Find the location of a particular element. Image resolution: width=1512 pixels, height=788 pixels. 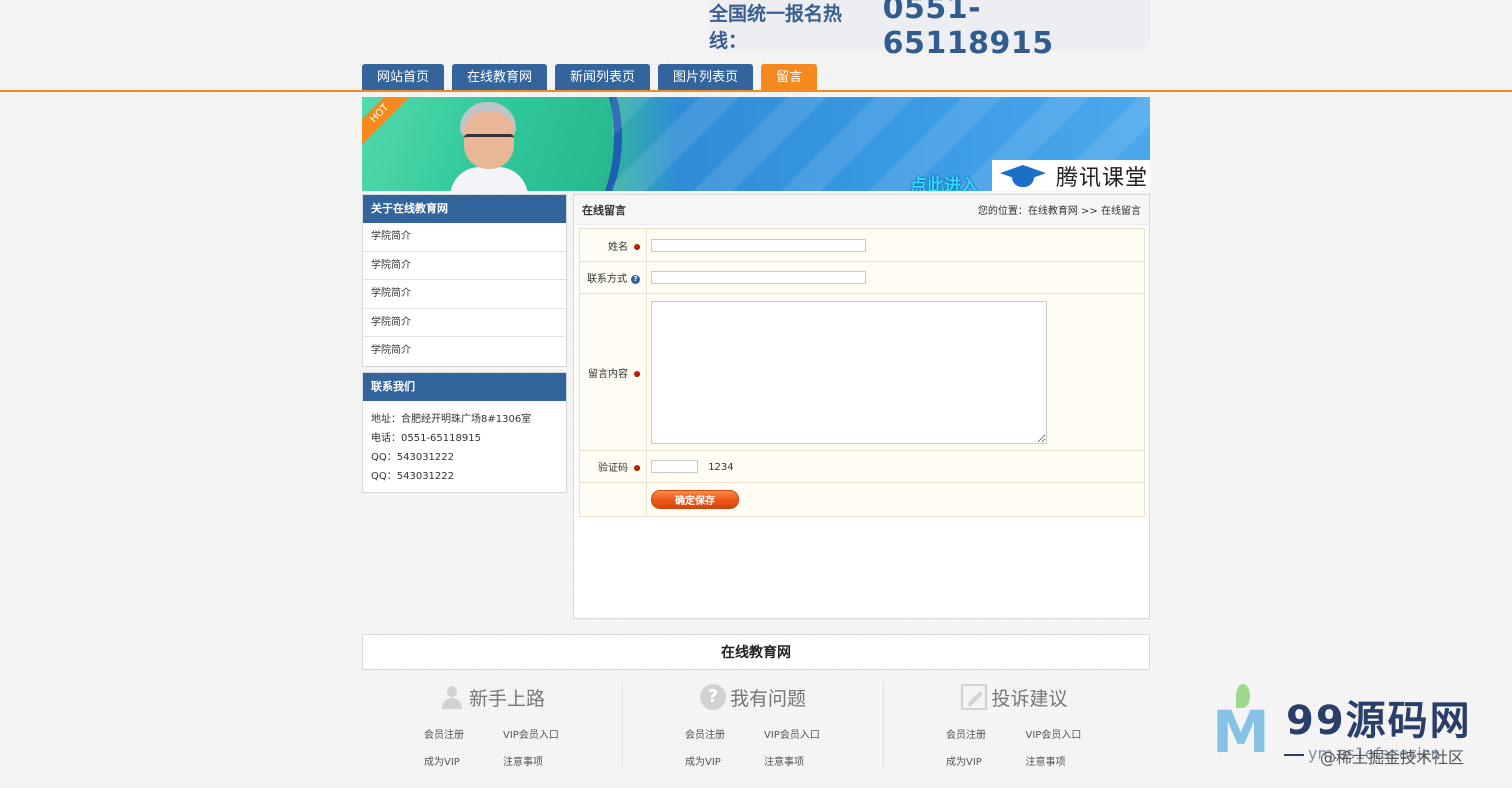

help-icon: ? is located at coordinates (635, 279).